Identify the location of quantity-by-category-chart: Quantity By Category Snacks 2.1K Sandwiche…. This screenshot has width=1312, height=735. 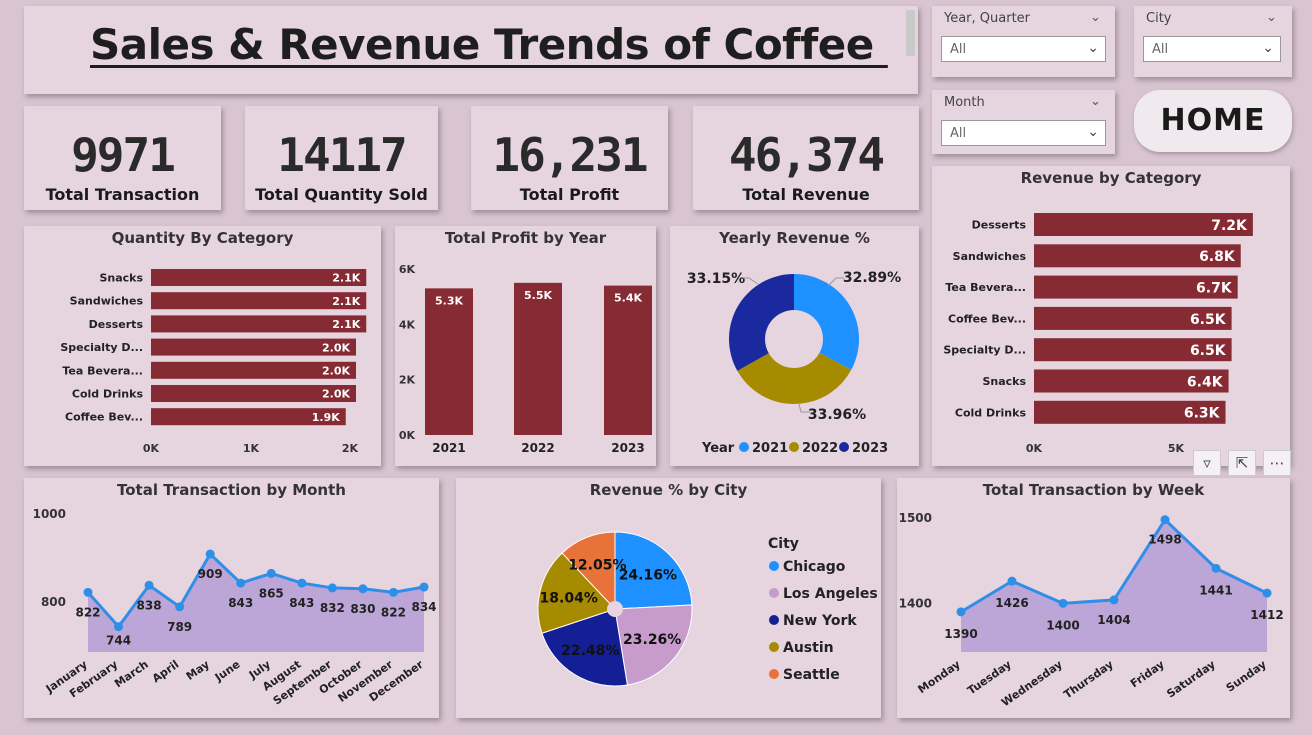
(202, 346).